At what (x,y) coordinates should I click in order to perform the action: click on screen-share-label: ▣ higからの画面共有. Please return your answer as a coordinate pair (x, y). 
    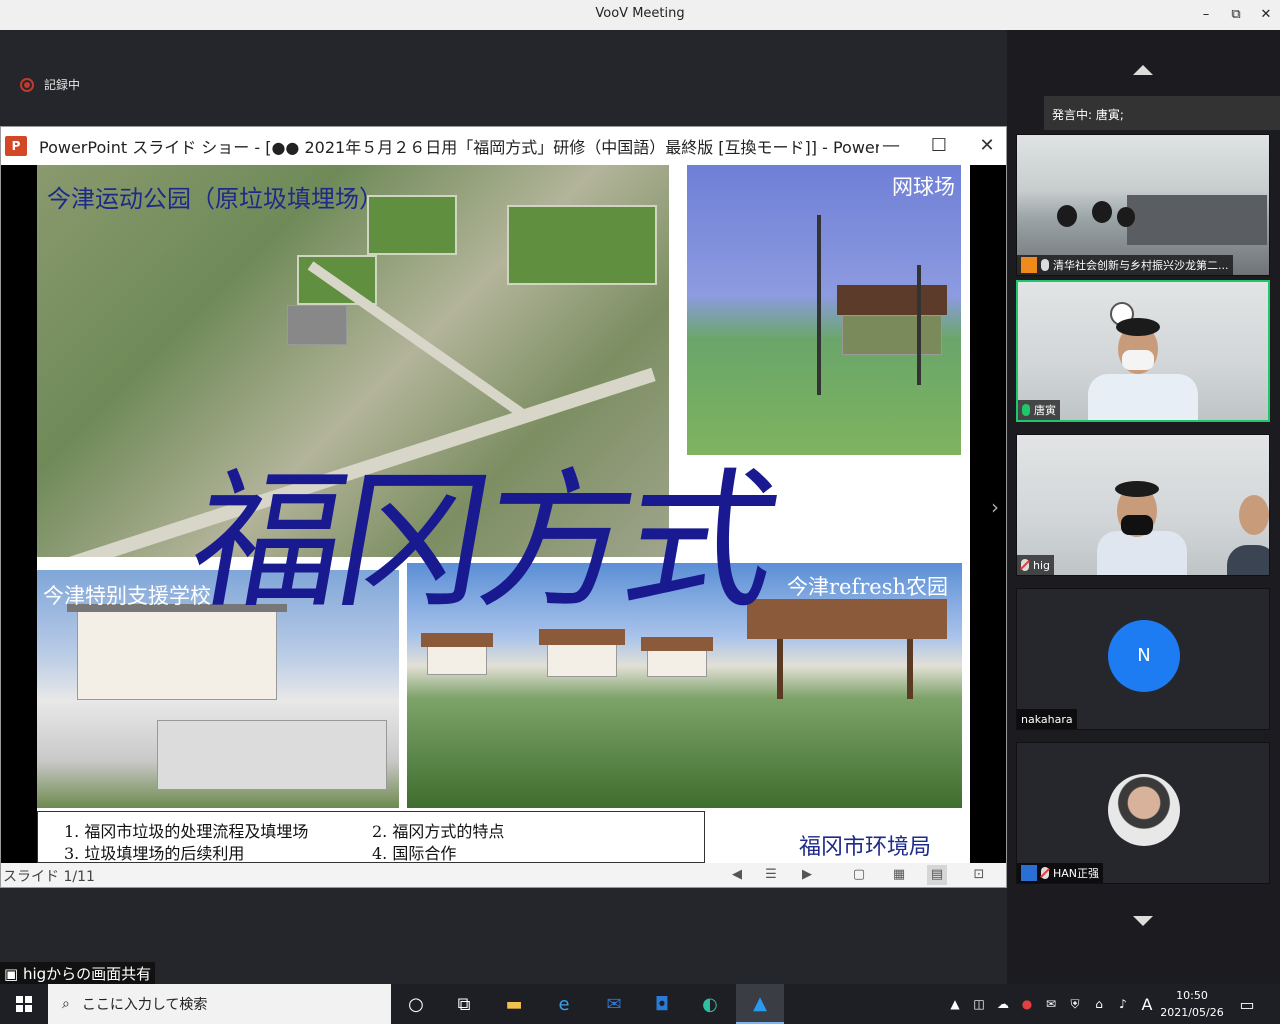
    Looking at the image, I should click on (78, 973).